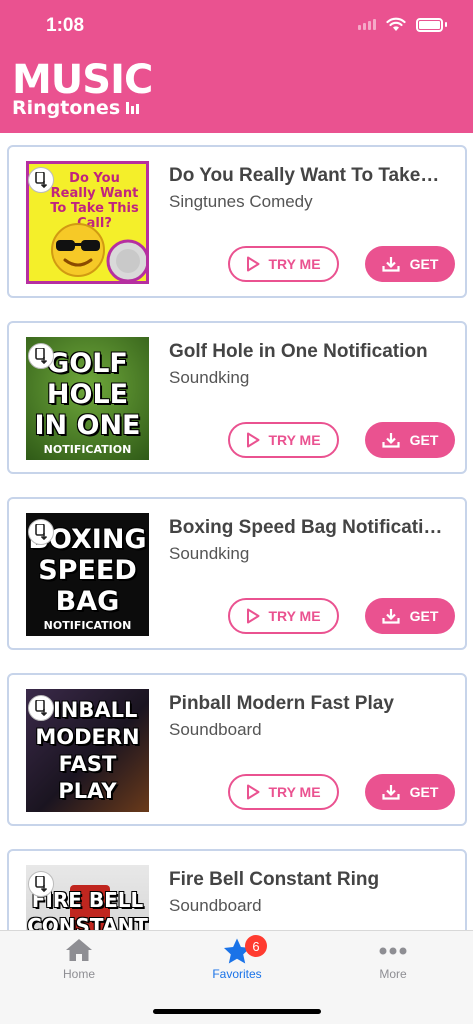  What do you see at coordinates (66, 108) in the screenshot?
I see `logo-sub-text: Ringtones` at bounding box center [66, 108].